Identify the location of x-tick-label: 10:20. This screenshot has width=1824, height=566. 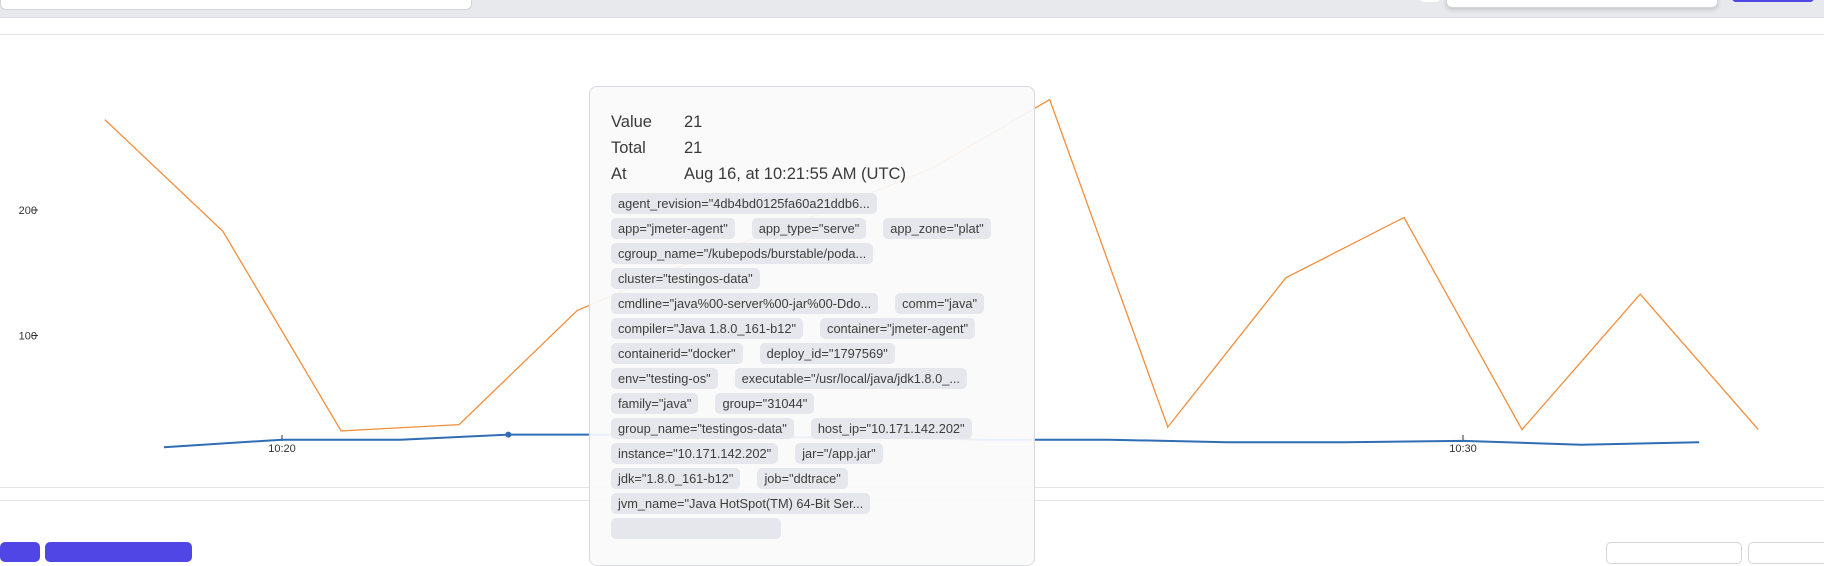
(282, 449).